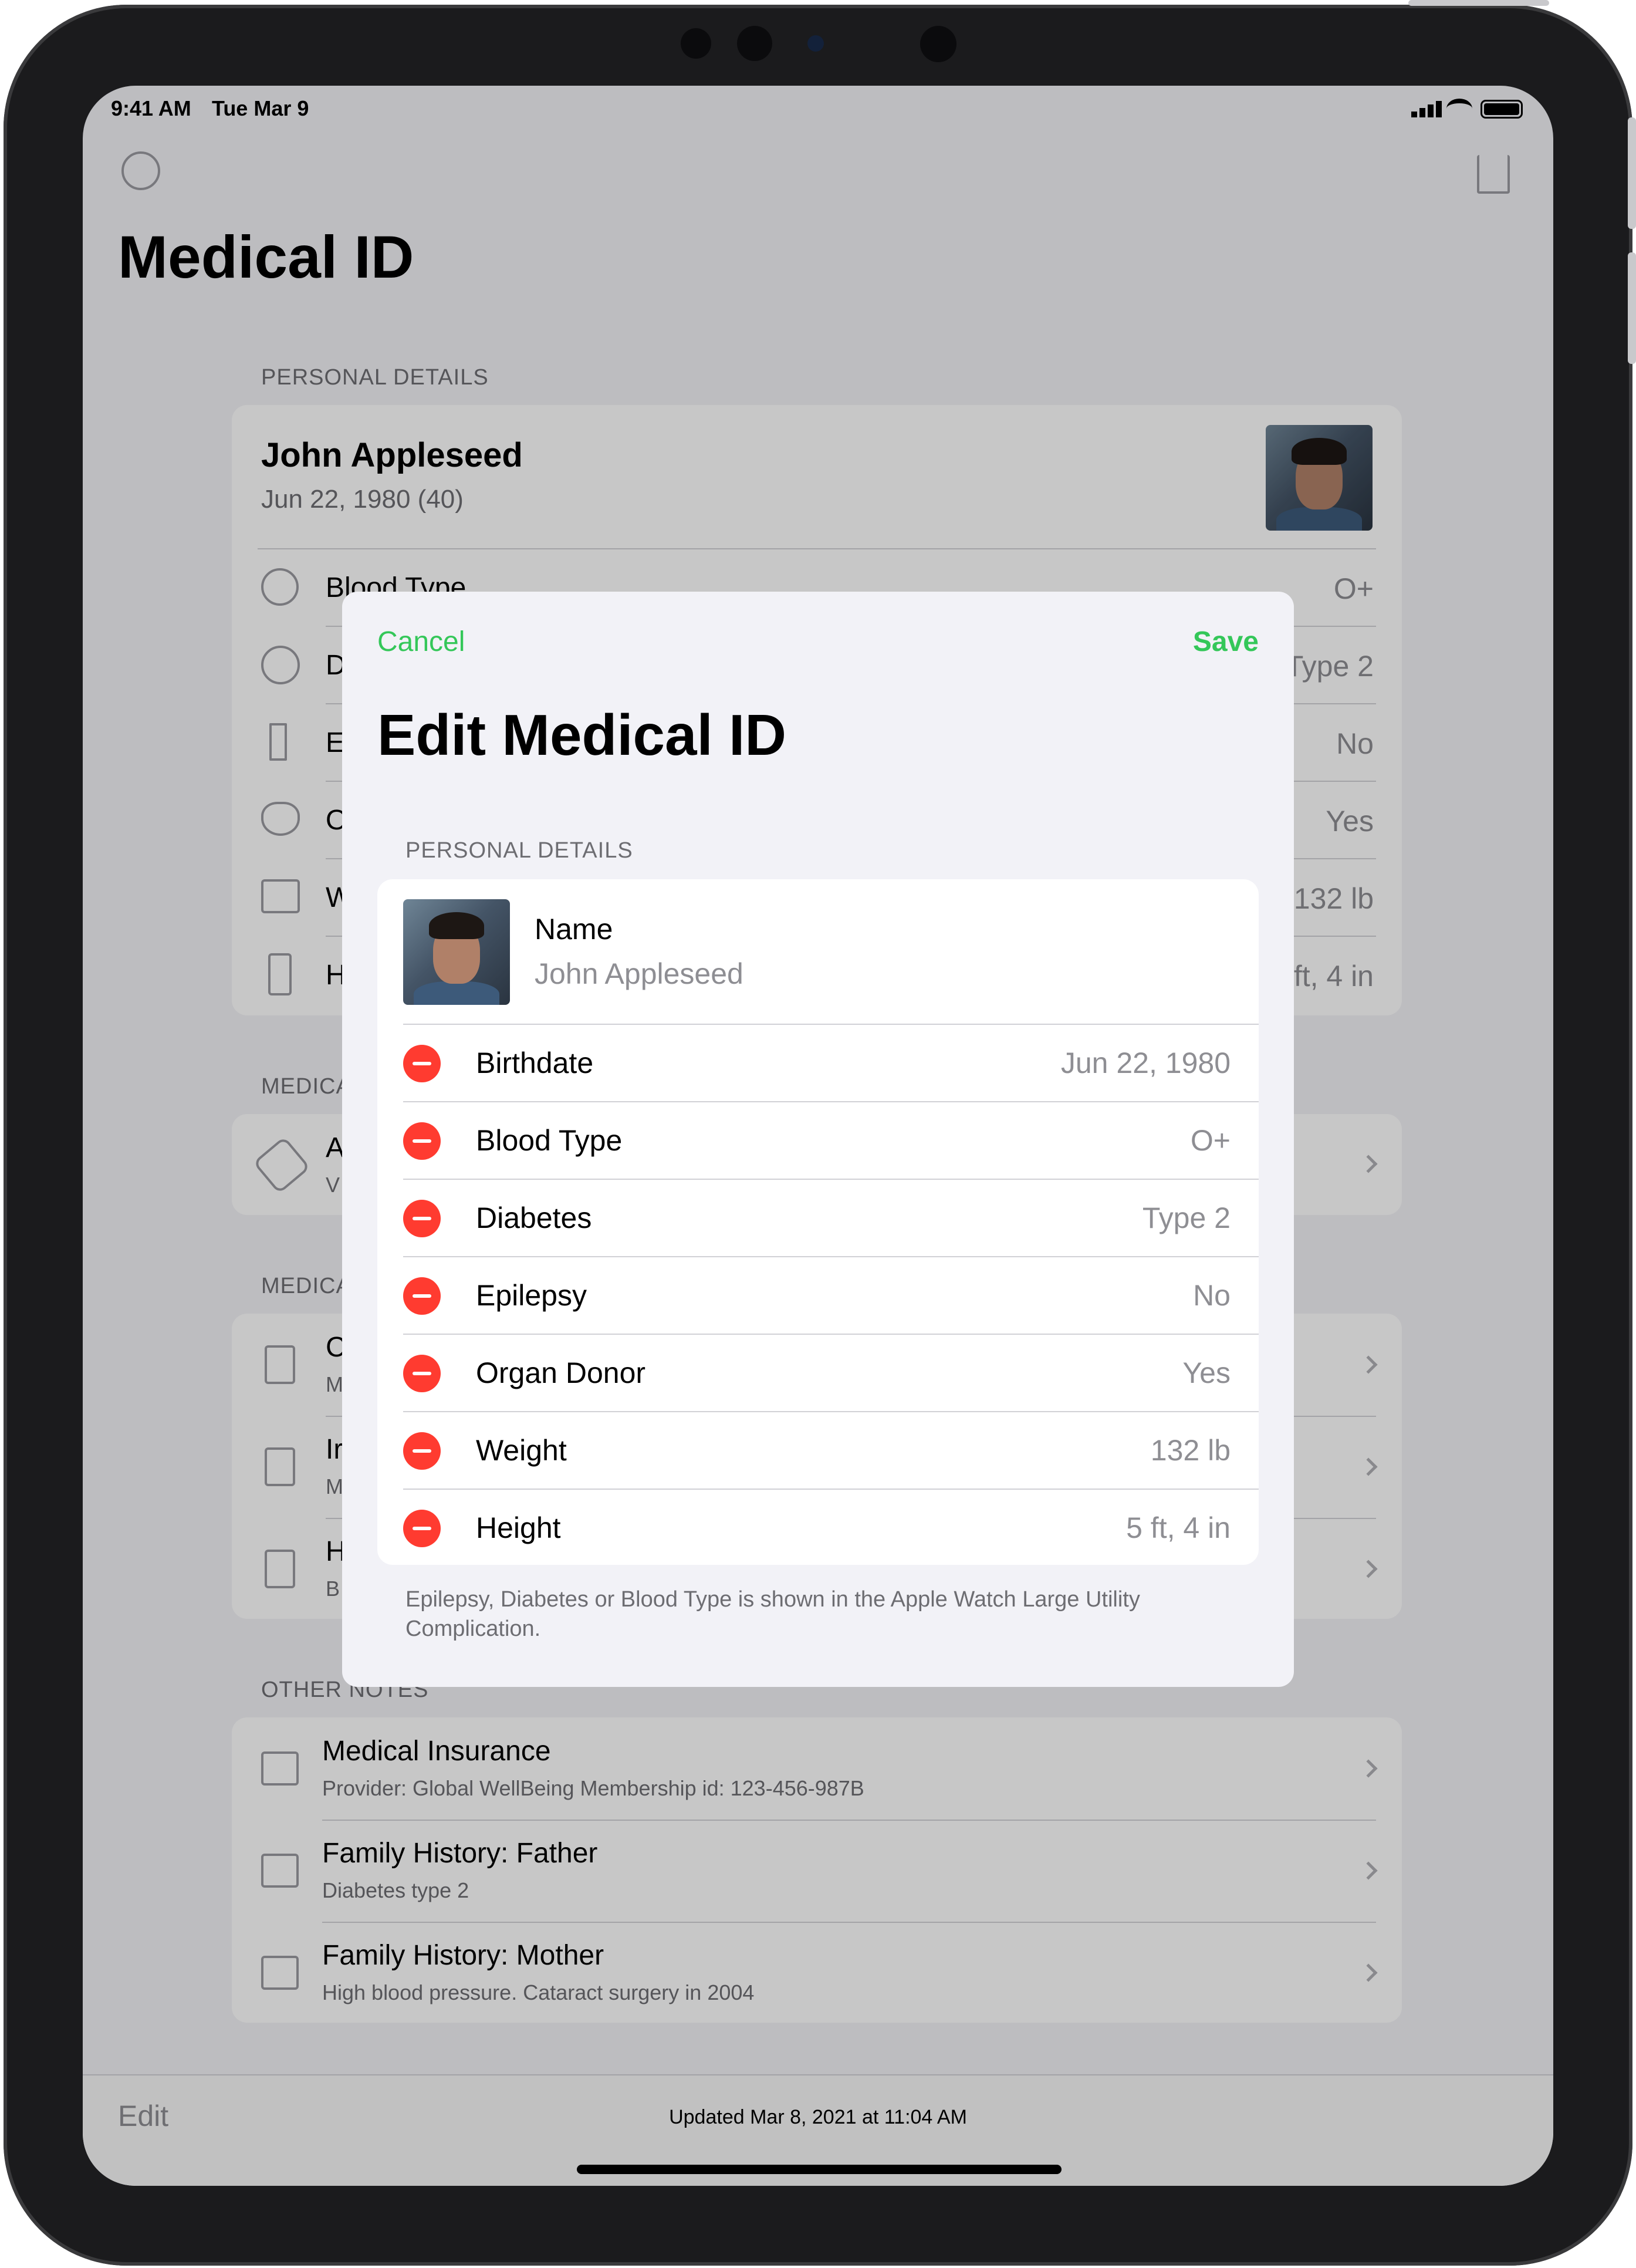  Describe the element at coordinates (535, 1063) in the screenshot. I see `row-label: Birthdate` at that location.